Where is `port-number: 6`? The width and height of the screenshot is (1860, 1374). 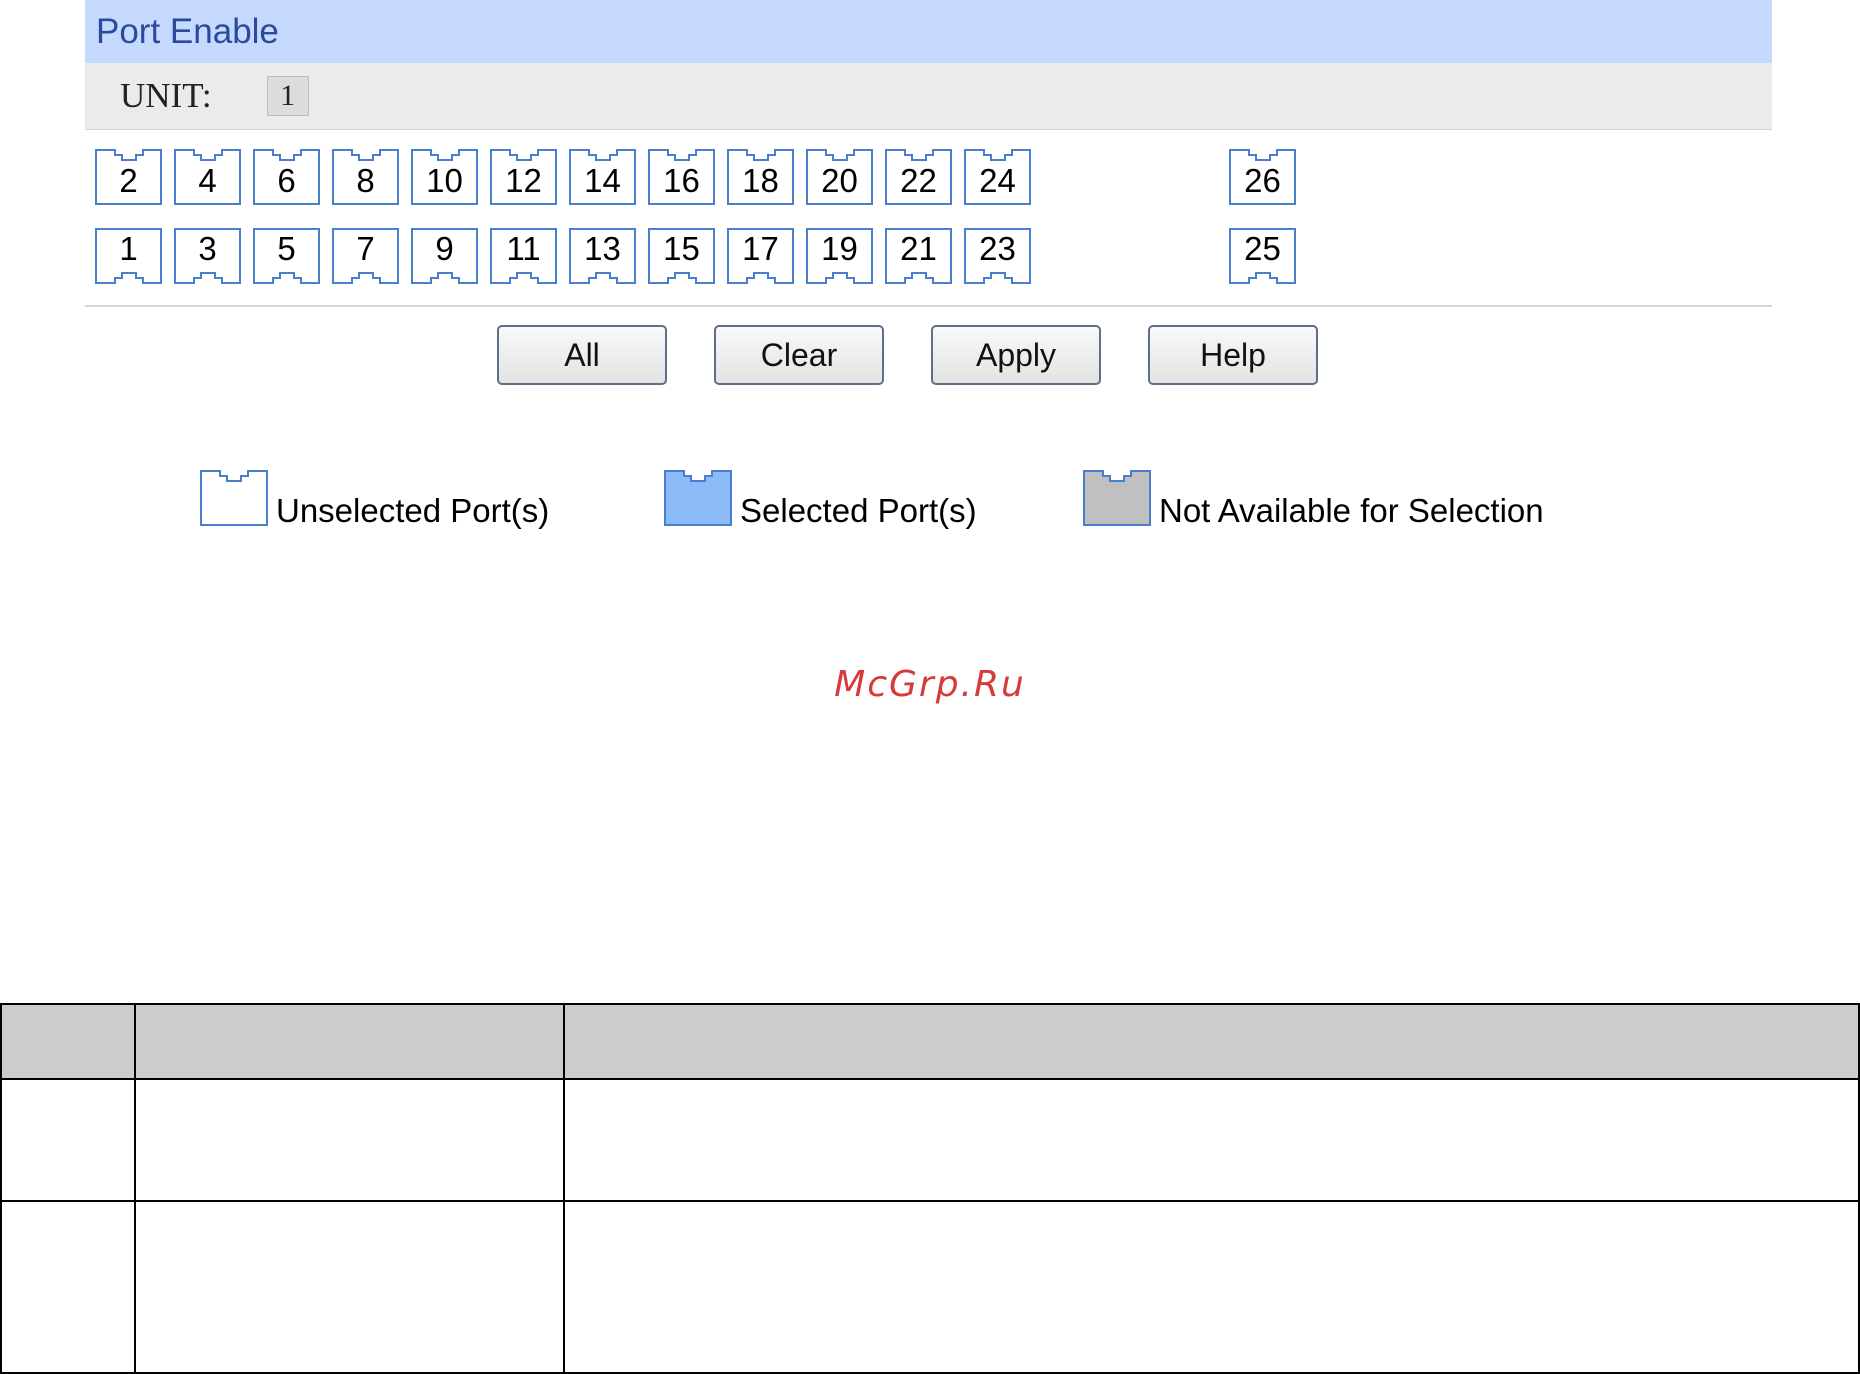 port-number: 6 is located at coordinates (286, 180).